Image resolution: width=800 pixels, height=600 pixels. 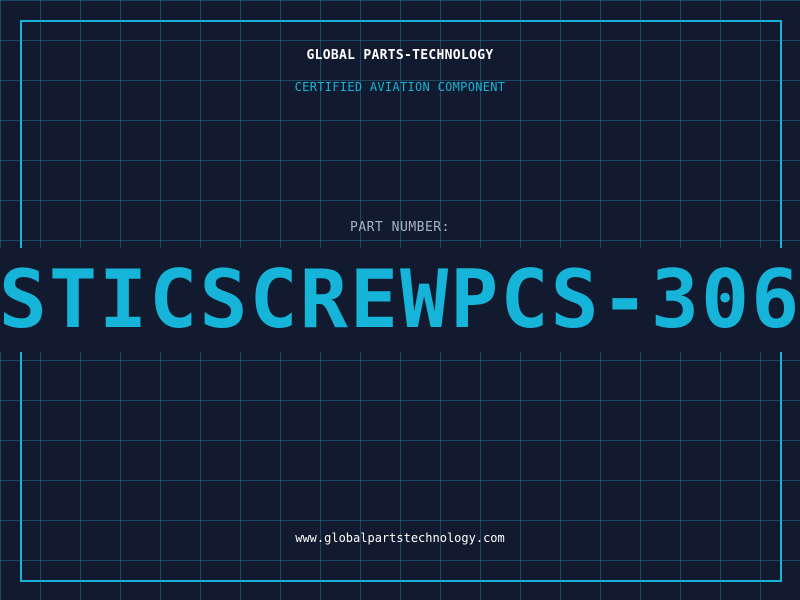 I want to click on website-url: www.globalpartstechnology.com, so click(x=400, y=538).